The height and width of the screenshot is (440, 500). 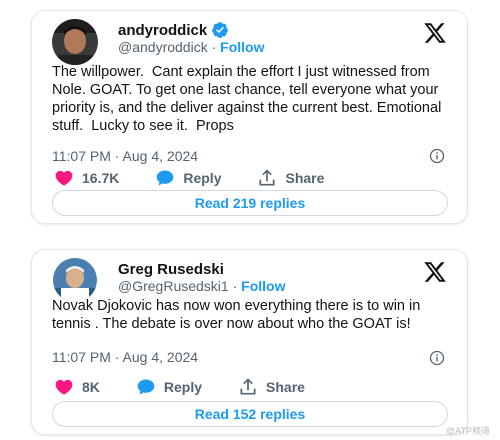 I want to click on display-name-text: Greg Rusedski, so click(x=171, y=269).